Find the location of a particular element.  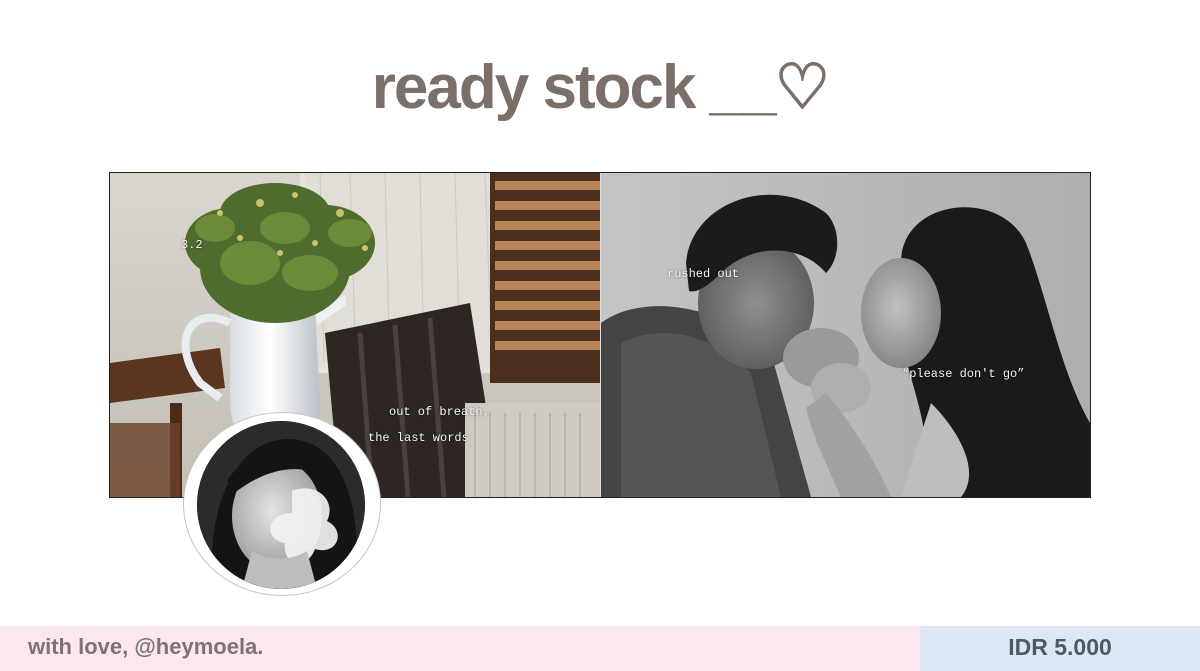

caption-quote: “please don't go” is located at coordinates (963, 374).